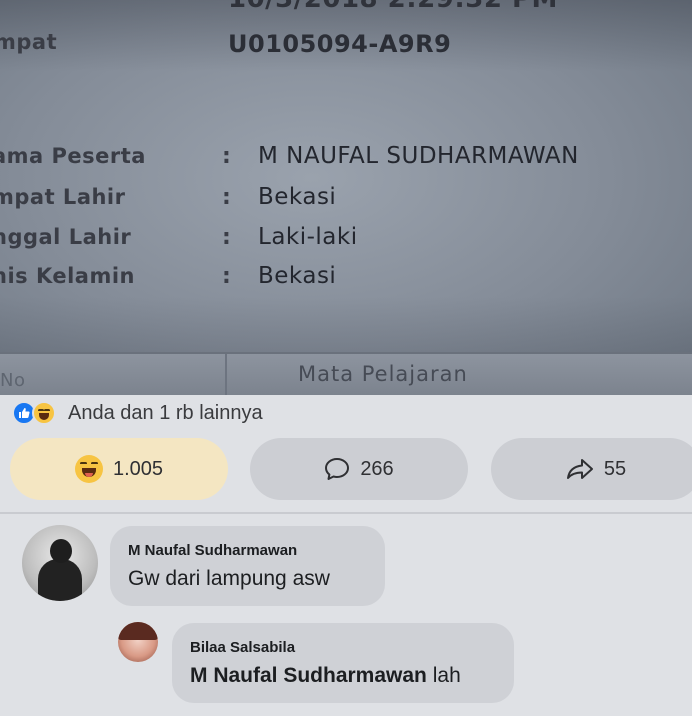  What do you see at coordinates (247, 566) in the screenshot?
I see `comment-bubble: M Naufal Sudharmawan Gw dari lampung asw` at bounding box center [247, 566].